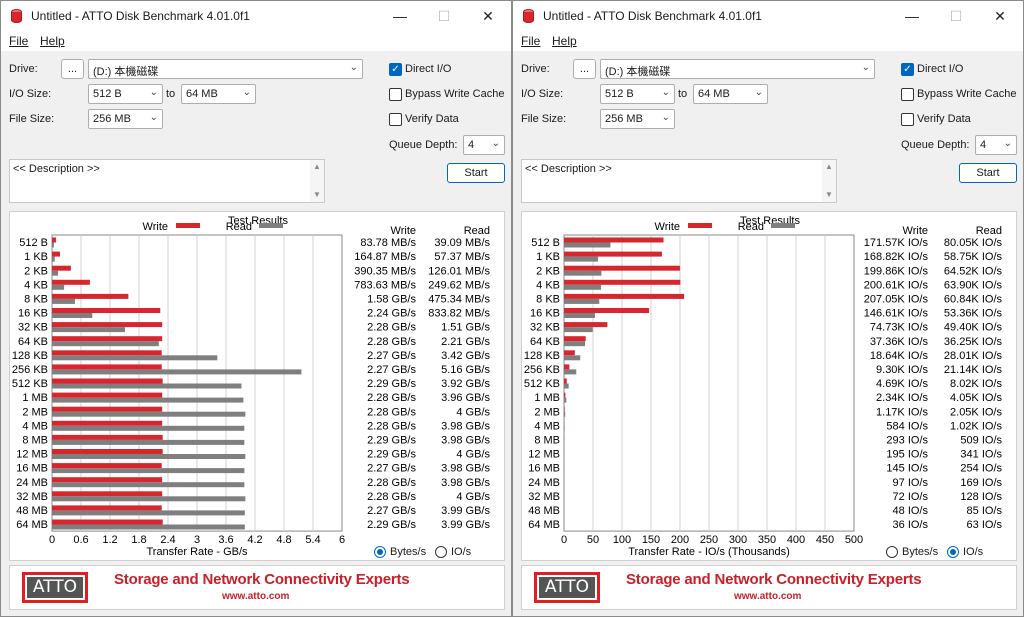 The width and height of the screenshot is (1024, 617). What do you see at coordinates (973, 342) in the screenshot?
I see `read-value-label: 36.25K IO/s` at bounding box center [973, 342].